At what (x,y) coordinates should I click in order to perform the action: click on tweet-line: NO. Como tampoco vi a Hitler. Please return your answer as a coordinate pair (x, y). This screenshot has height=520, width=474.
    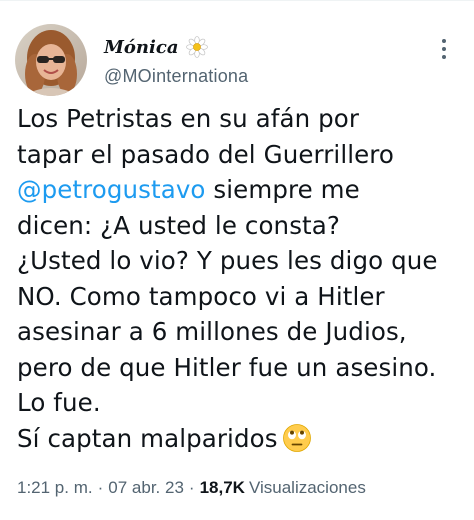
    Looking at the image, I should click on (201, 296).